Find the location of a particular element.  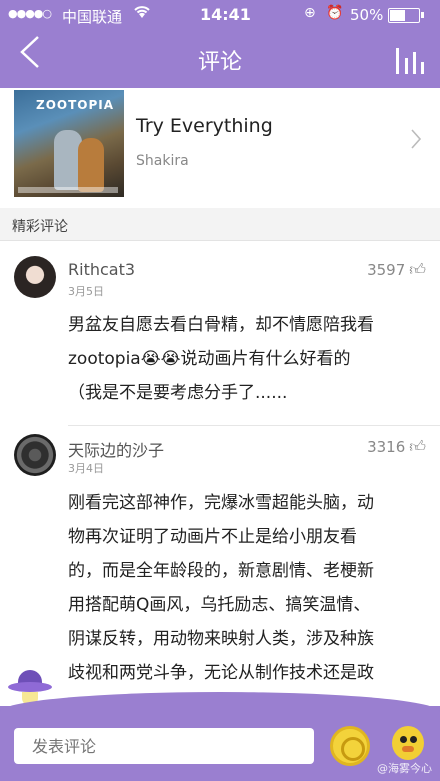

song-artist: Shakira is located at coordinates (162, 161).